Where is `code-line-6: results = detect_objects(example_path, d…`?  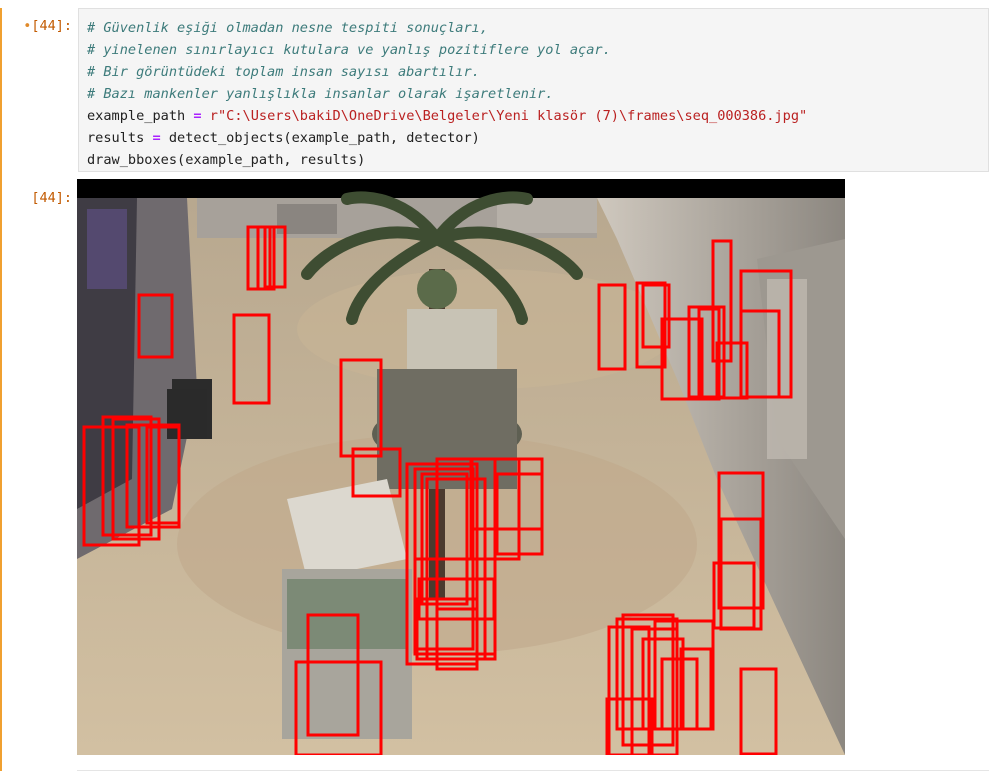 code-line-6: results = detect_objects(example_path, d… is located at coordinates (283, 138).